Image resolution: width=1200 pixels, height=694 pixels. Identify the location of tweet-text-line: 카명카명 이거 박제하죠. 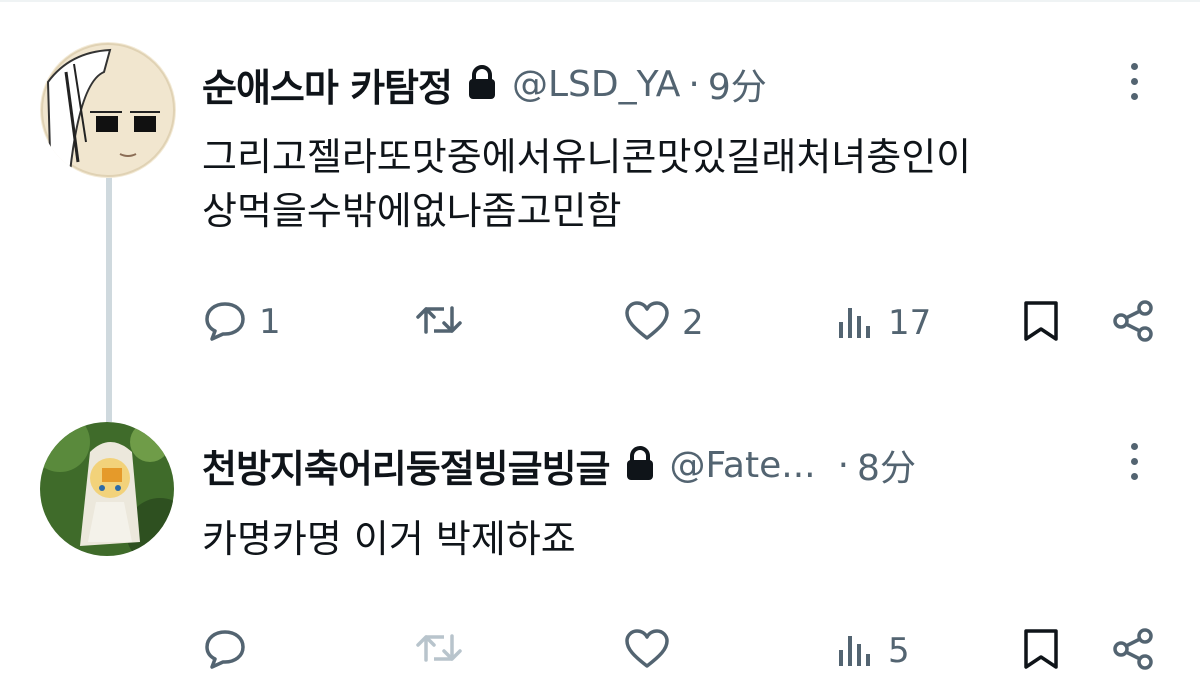
(389, 539).